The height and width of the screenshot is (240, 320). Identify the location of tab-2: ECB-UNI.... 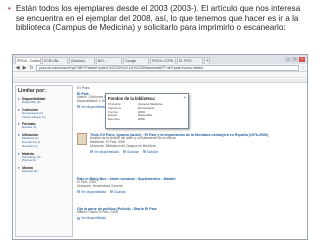
(55, 60).